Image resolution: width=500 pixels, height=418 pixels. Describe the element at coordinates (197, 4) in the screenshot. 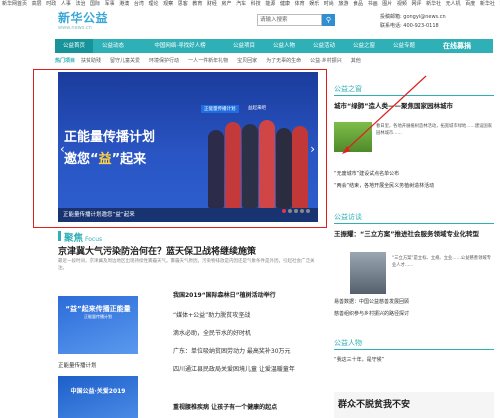

I see `top-nav-item: 教育` at that location.